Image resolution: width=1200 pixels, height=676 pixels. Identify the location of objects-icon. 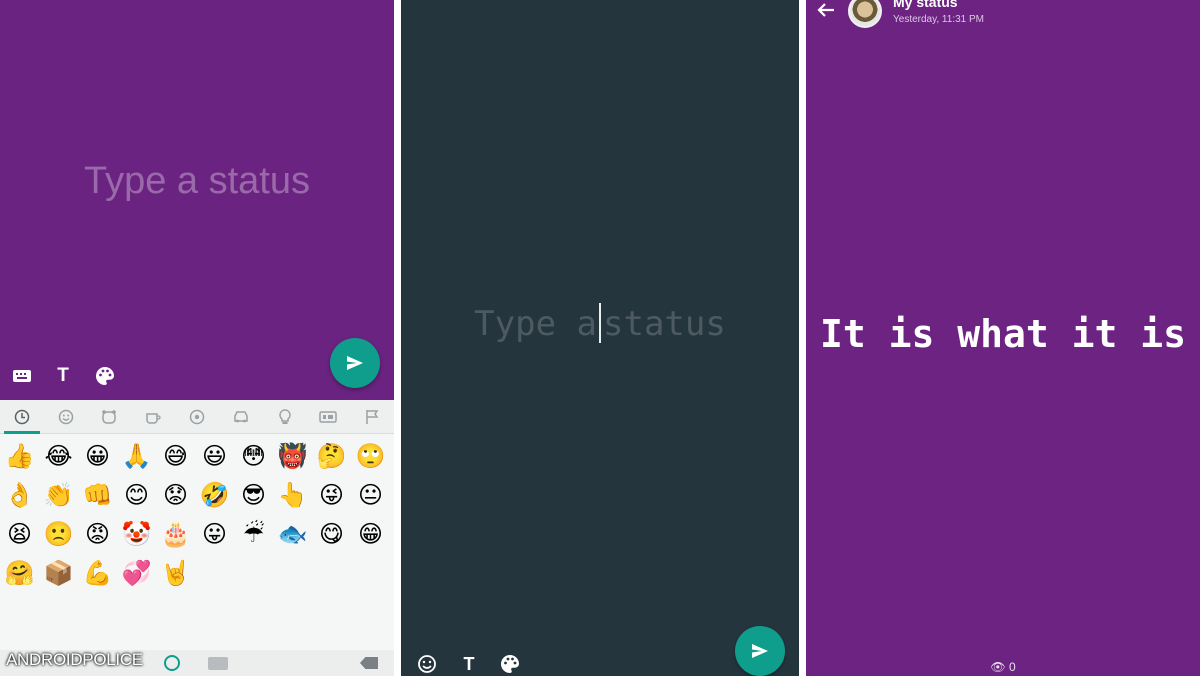
(285, 416).